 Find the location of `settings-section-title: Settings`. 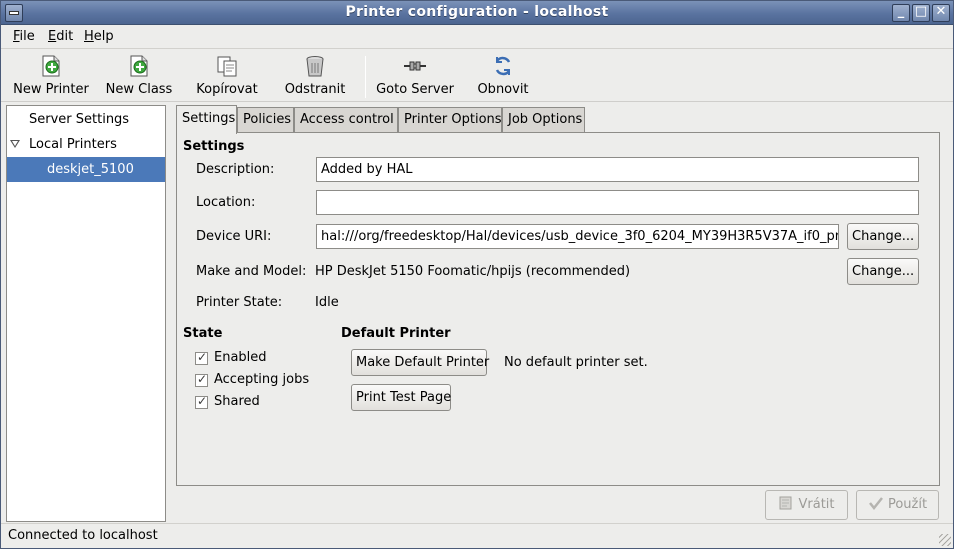

settings-section-title: Settings is located at coordinates (214, 146).